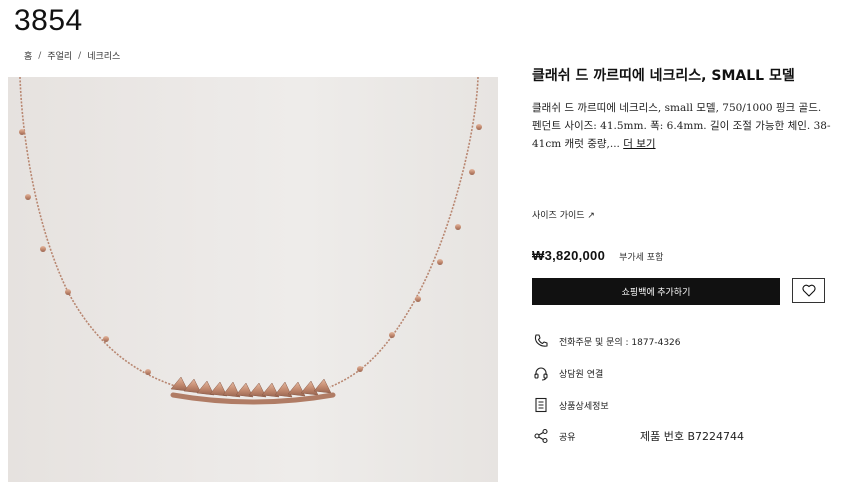  Describe the element at coordinates (541, 436) in the screenshot. I see `share-icon` at that location.